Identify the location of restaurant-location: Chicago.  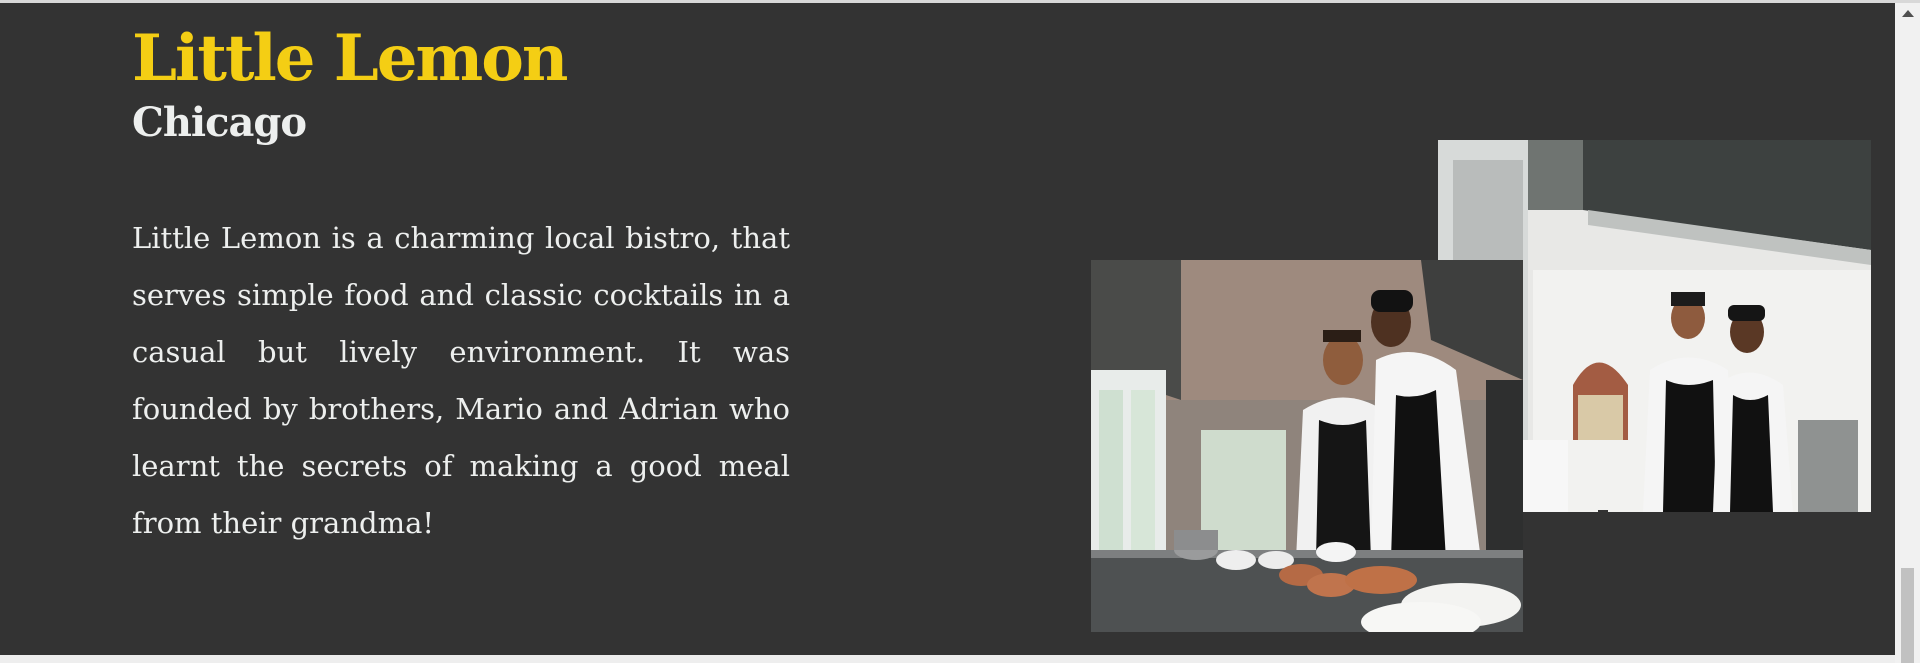
(219, 122).